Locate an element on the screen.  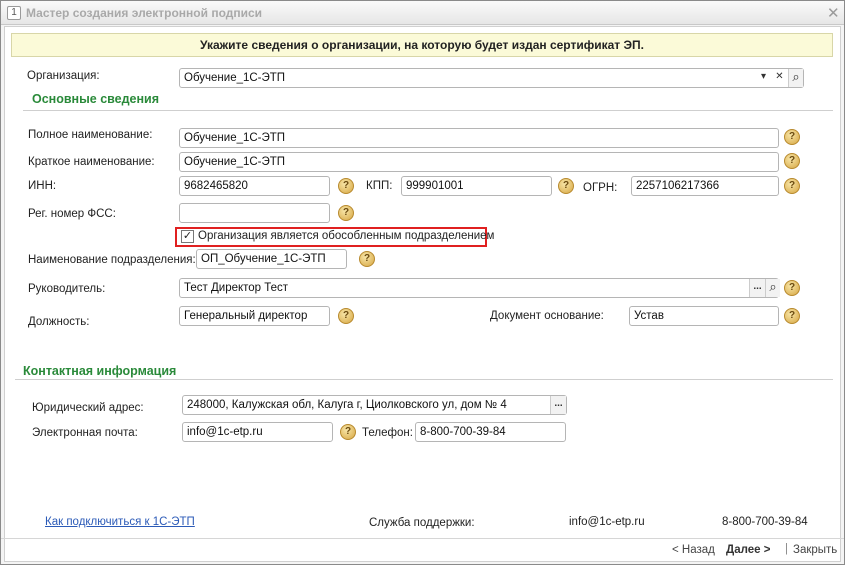
ogrn-help-icon: ? is located at coordinates (792, 186).